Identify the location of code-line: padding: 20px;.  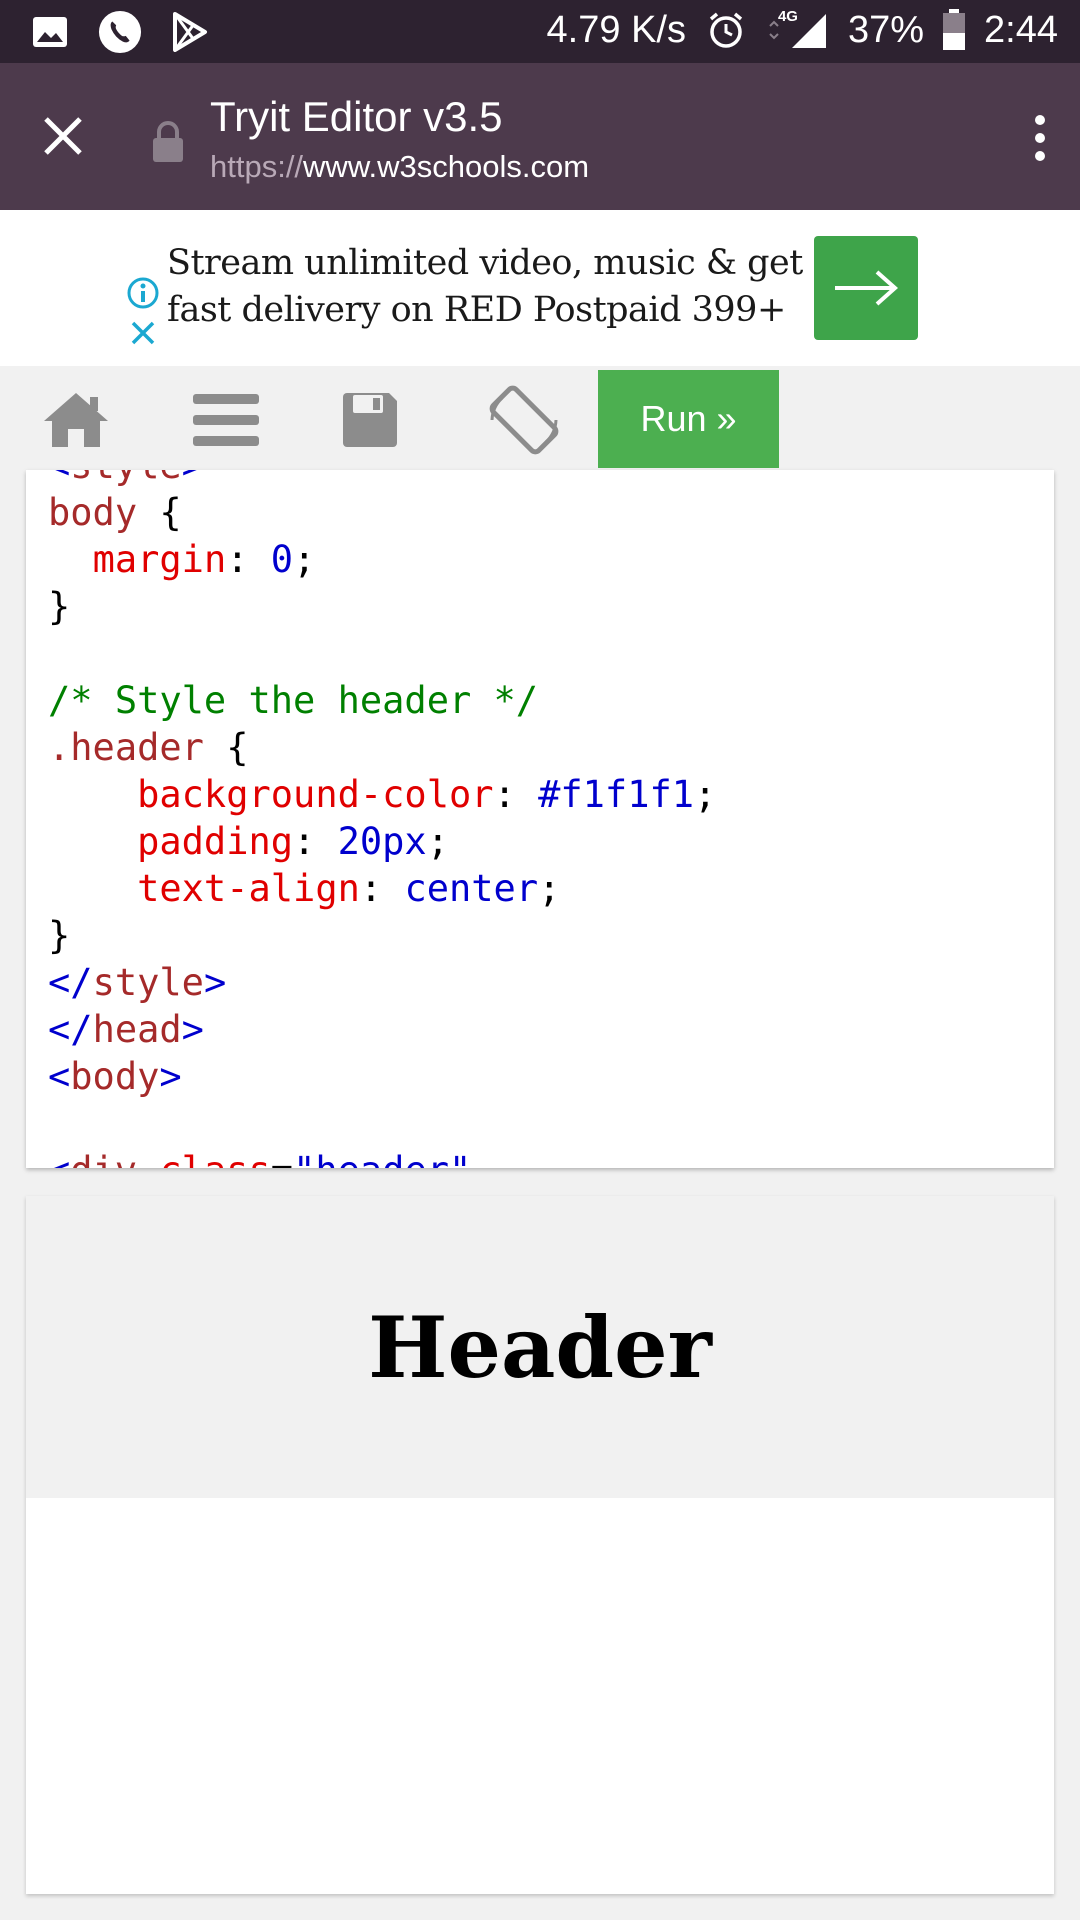
(293, 841).